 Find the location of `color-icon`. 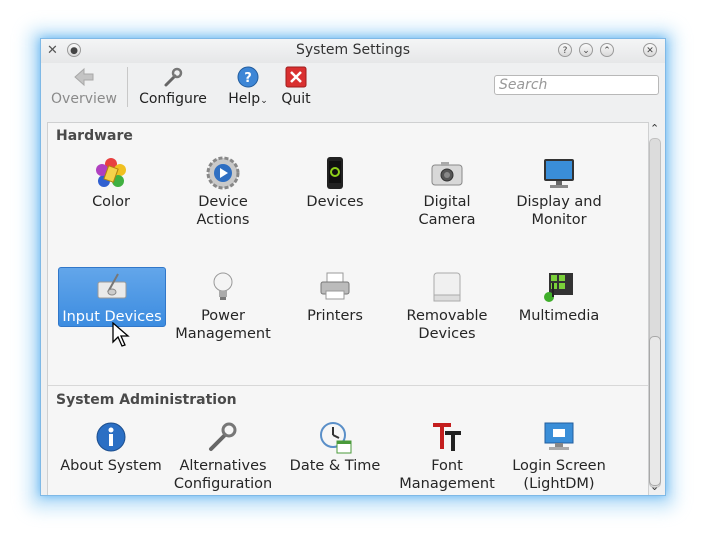

color-icon is located at coordinates (111, 173).